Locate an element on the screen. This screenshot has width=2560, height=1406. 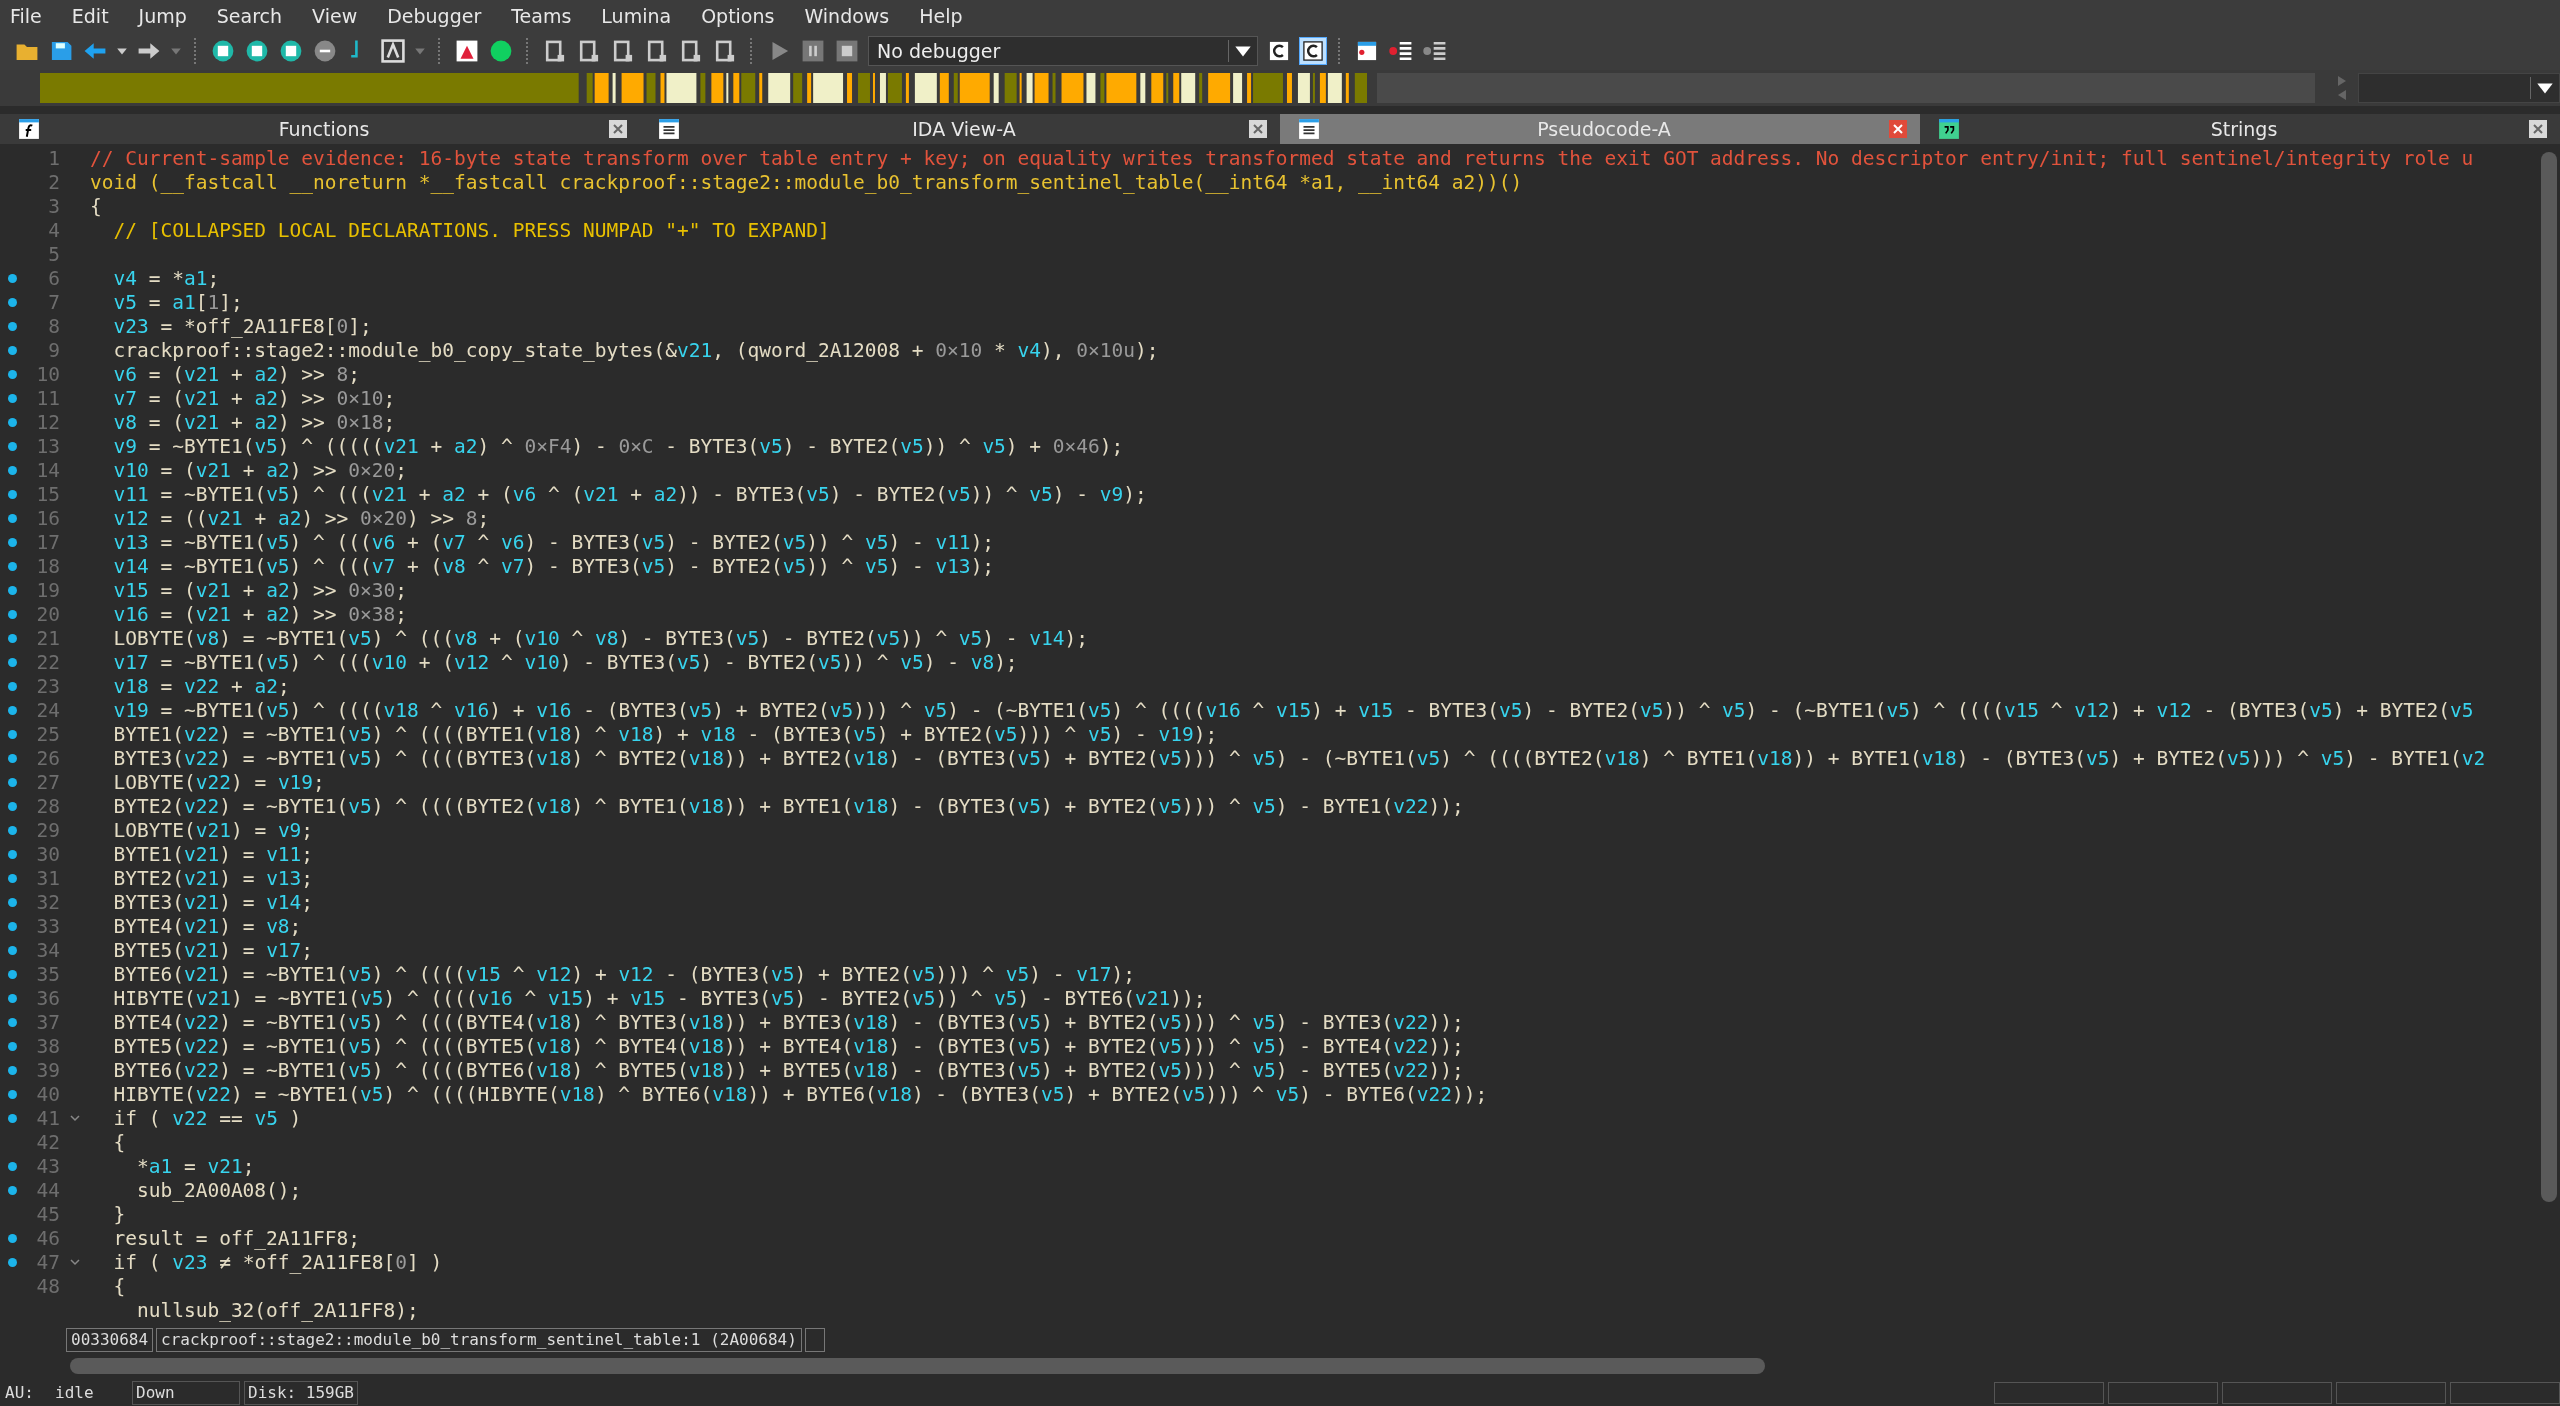
line-number: 22 is located at coordinates (47, 662).